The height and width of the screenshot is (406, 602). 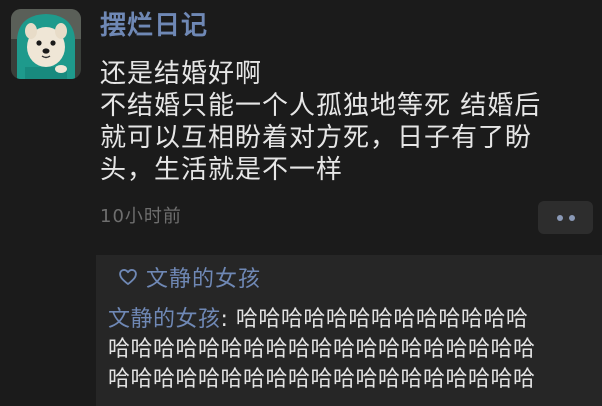 I want to click on comment-text: 哈哈哈哈哈哈哈哈哈哈哈哈哈, so click(x=382, y=319).